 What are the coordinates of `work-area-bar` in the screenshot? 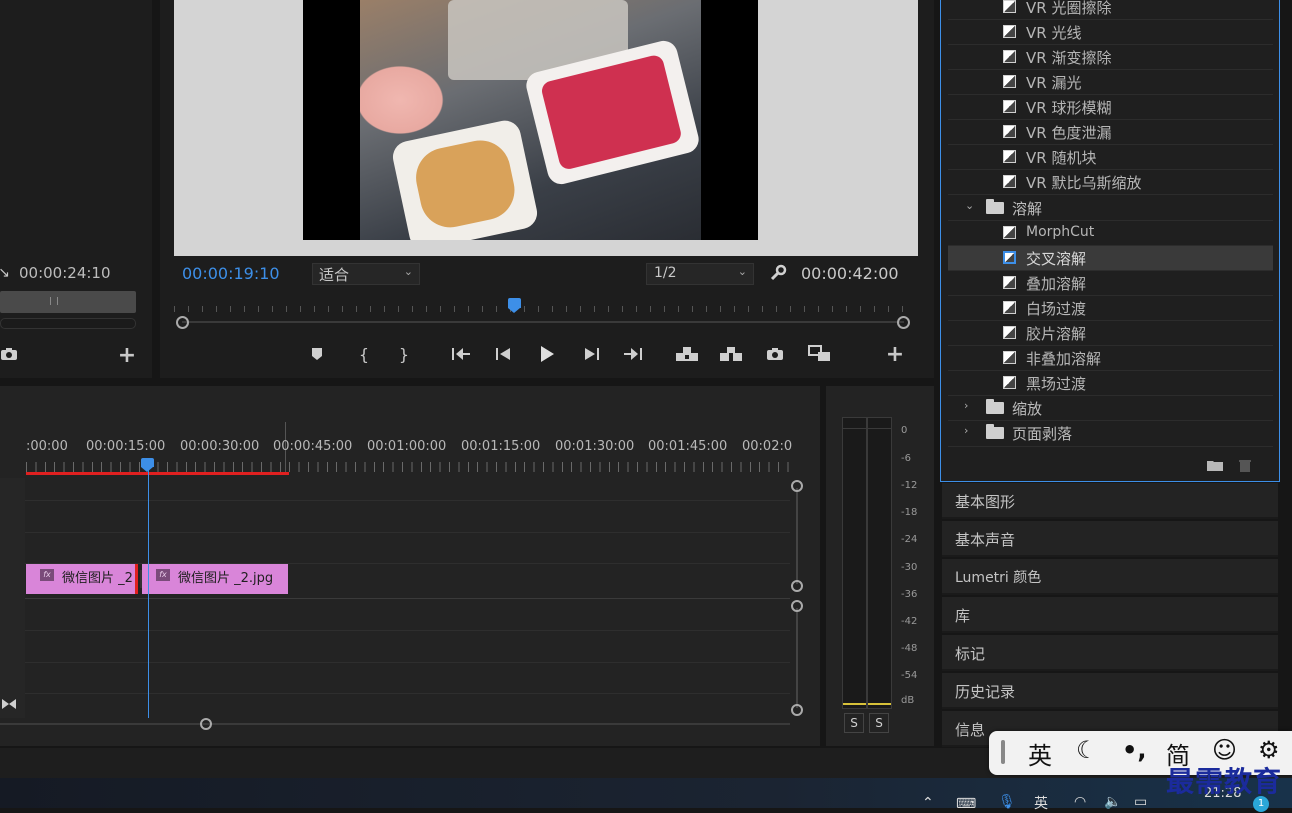 It's located at (157, 473).